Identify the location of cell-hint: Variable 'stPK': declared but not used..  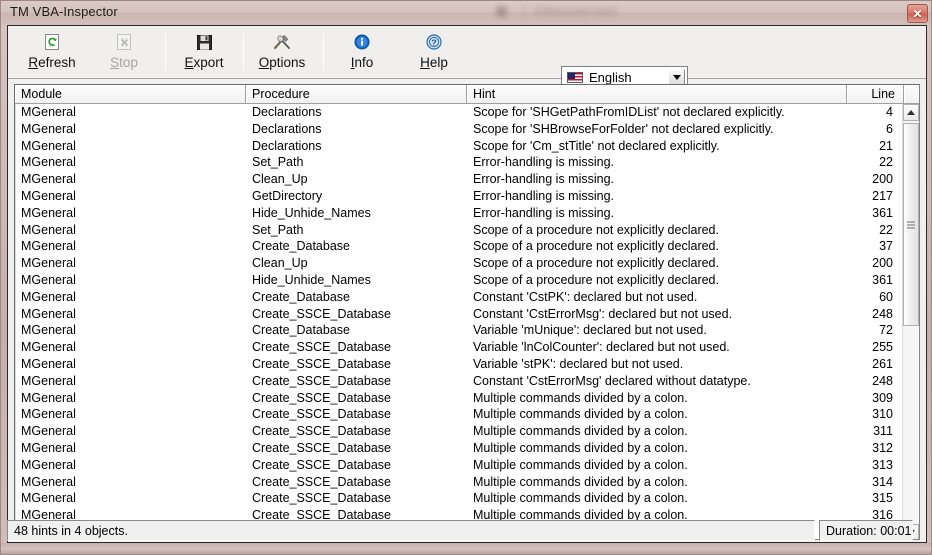
(578, 363).